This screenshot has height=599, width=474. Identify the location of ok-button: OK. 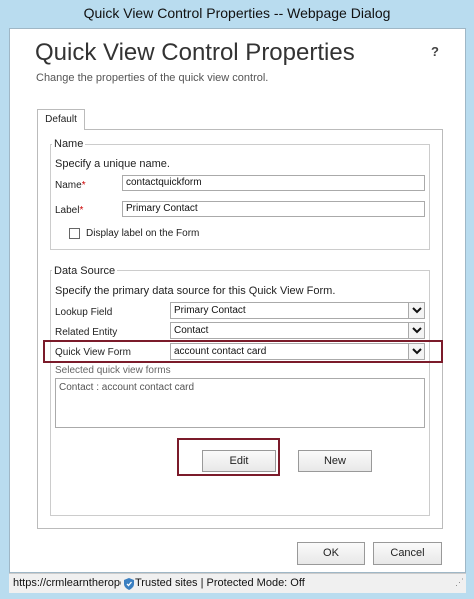
(331, 553).